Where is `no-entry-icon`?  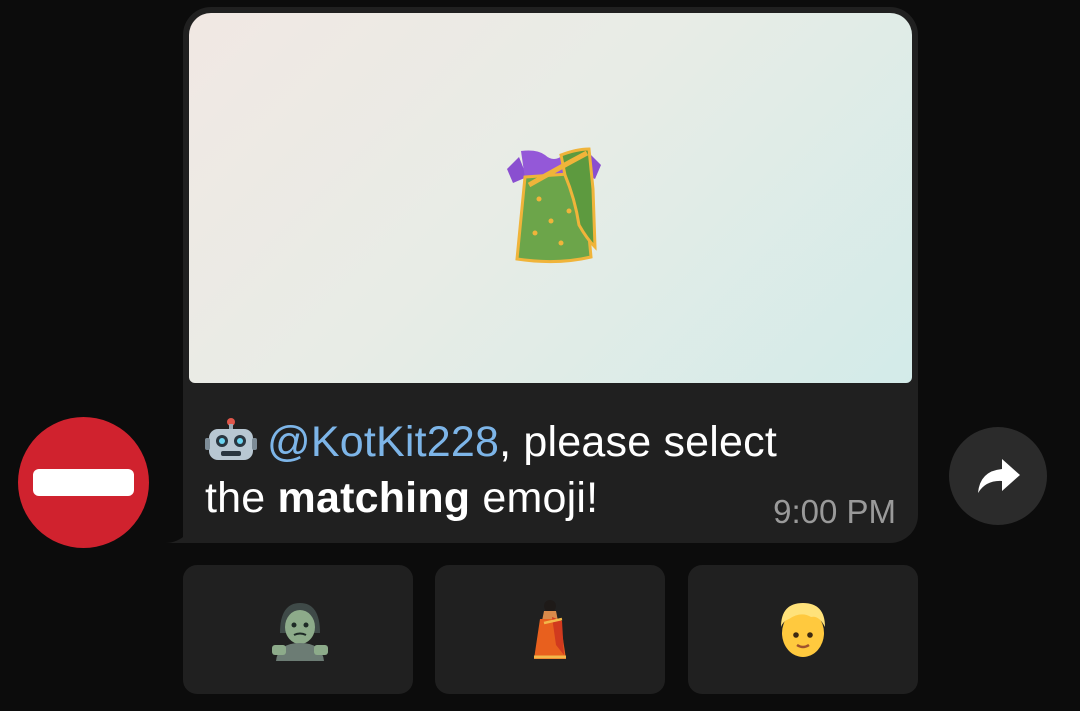 no-entry-icon is located at coordinates (83, 482).